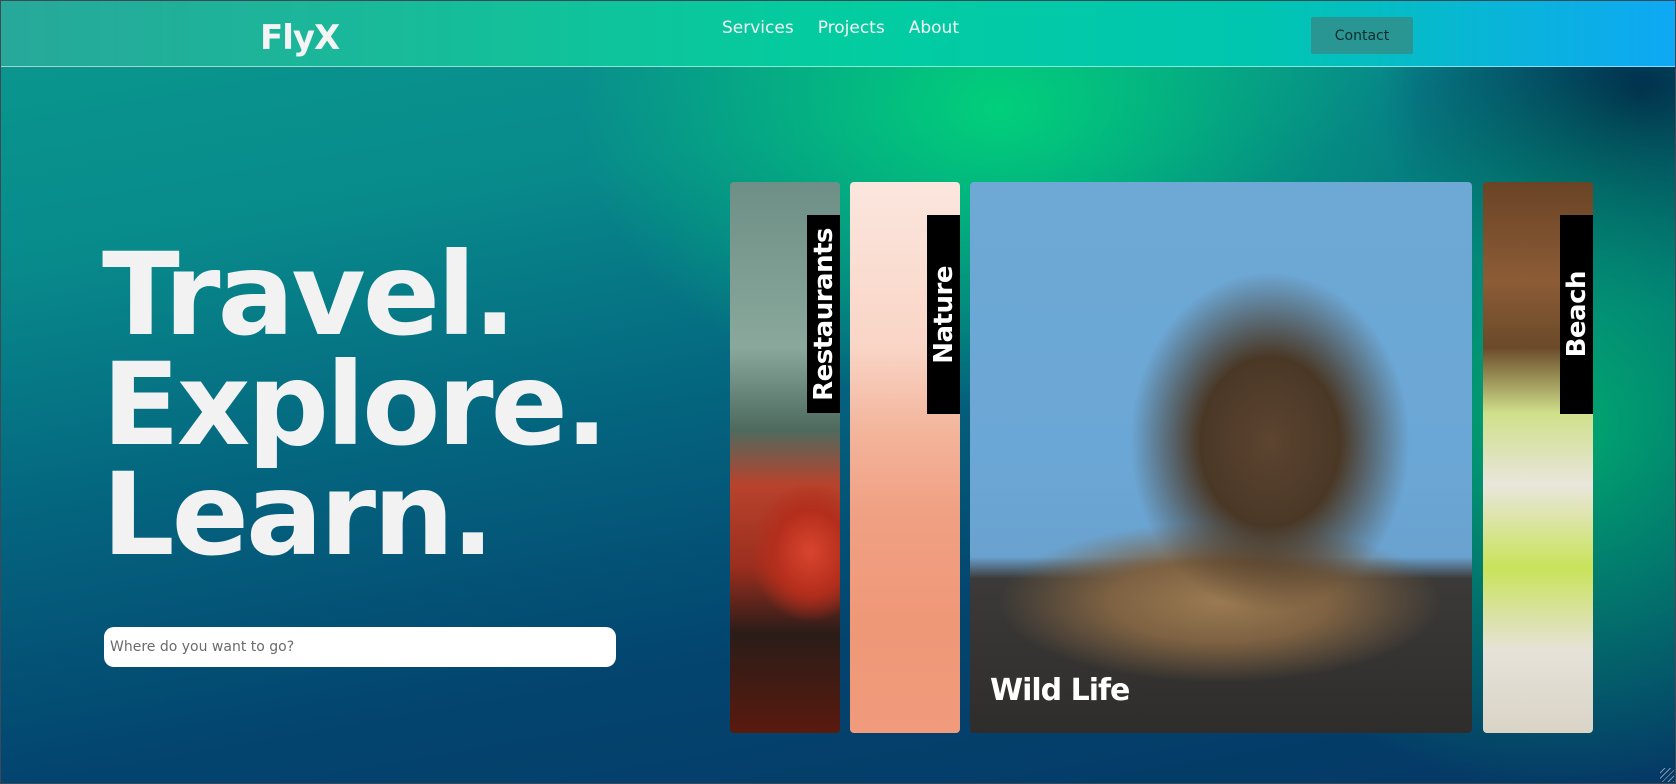  I want to click on card-tag: Nature, so click(943, 314).